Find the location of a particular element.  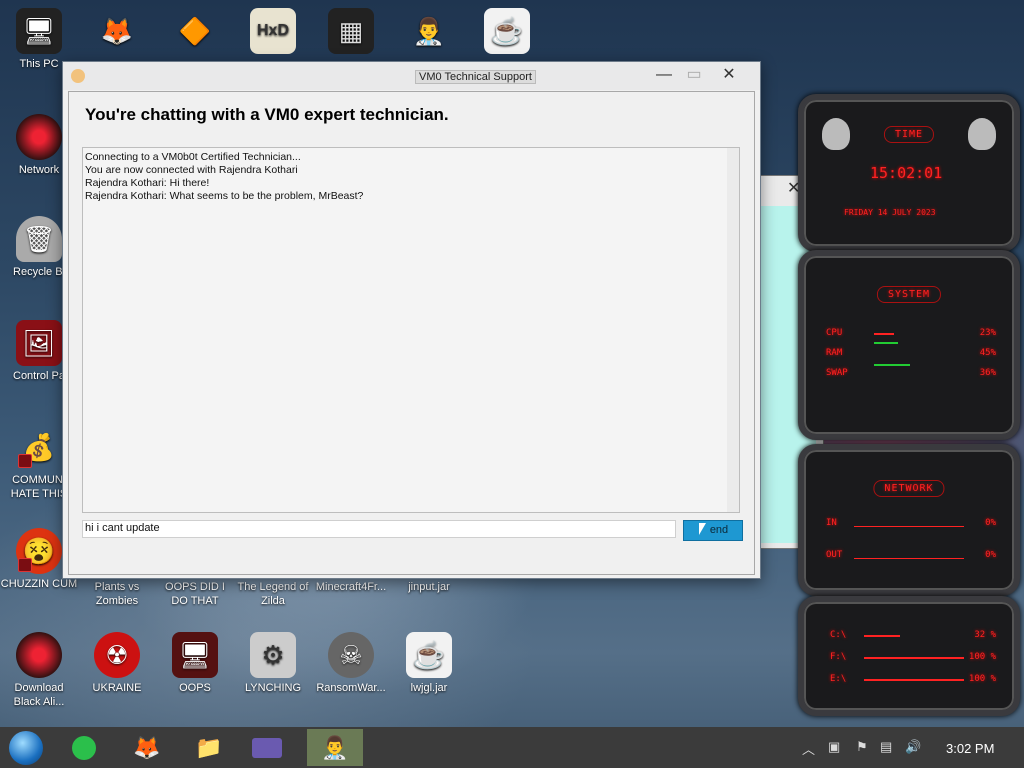

ram-label: RAM is located at coordinates (834, 353).